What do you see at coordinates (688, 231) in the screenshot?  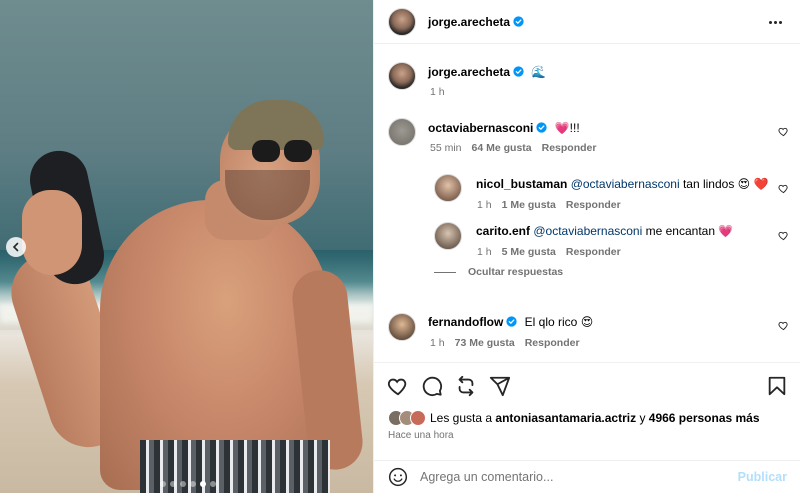 I see `reply-text: me encantan 💗` at bounding box center [688, 231].